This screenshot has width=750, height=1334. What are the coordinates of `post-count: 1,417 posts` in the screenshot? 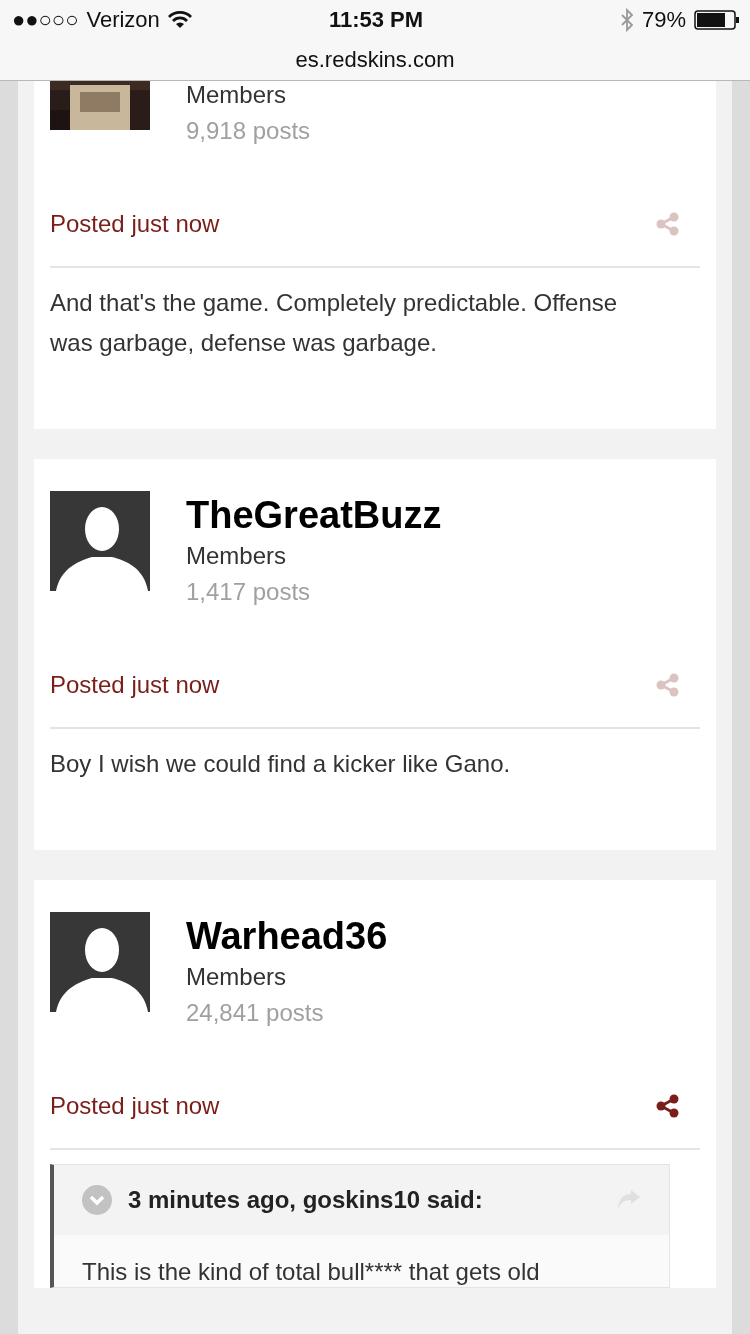 It's located at (249, 592).